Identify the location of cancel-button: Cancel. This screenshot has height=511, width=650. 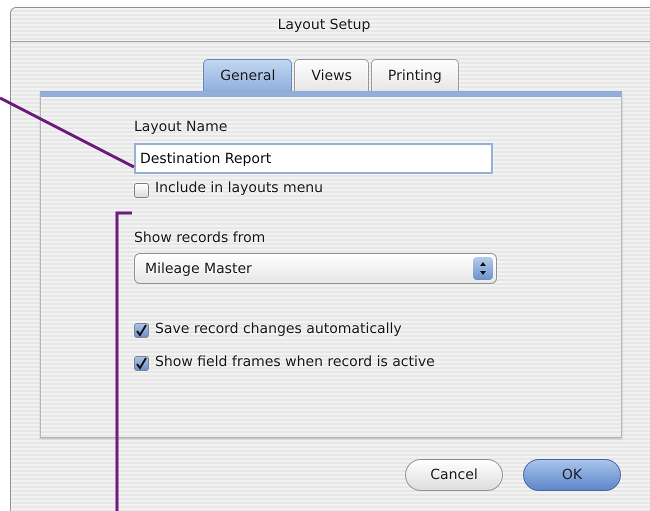
(454, 475).